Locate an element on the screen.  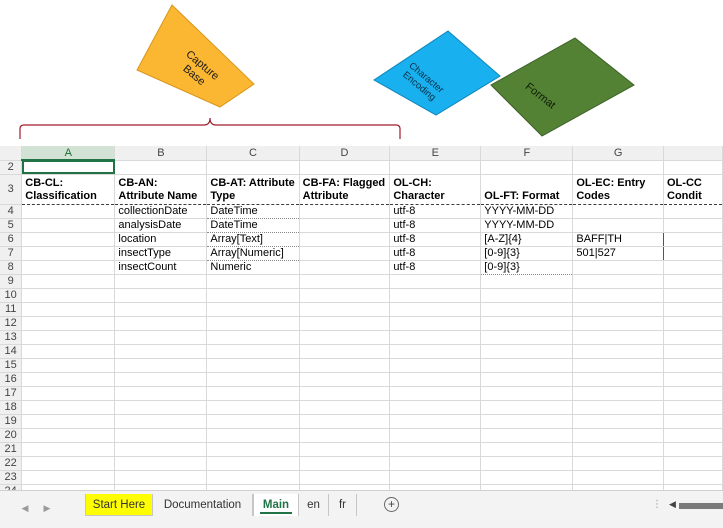
row-header-16: 16 is located at coordinates (11, 379).